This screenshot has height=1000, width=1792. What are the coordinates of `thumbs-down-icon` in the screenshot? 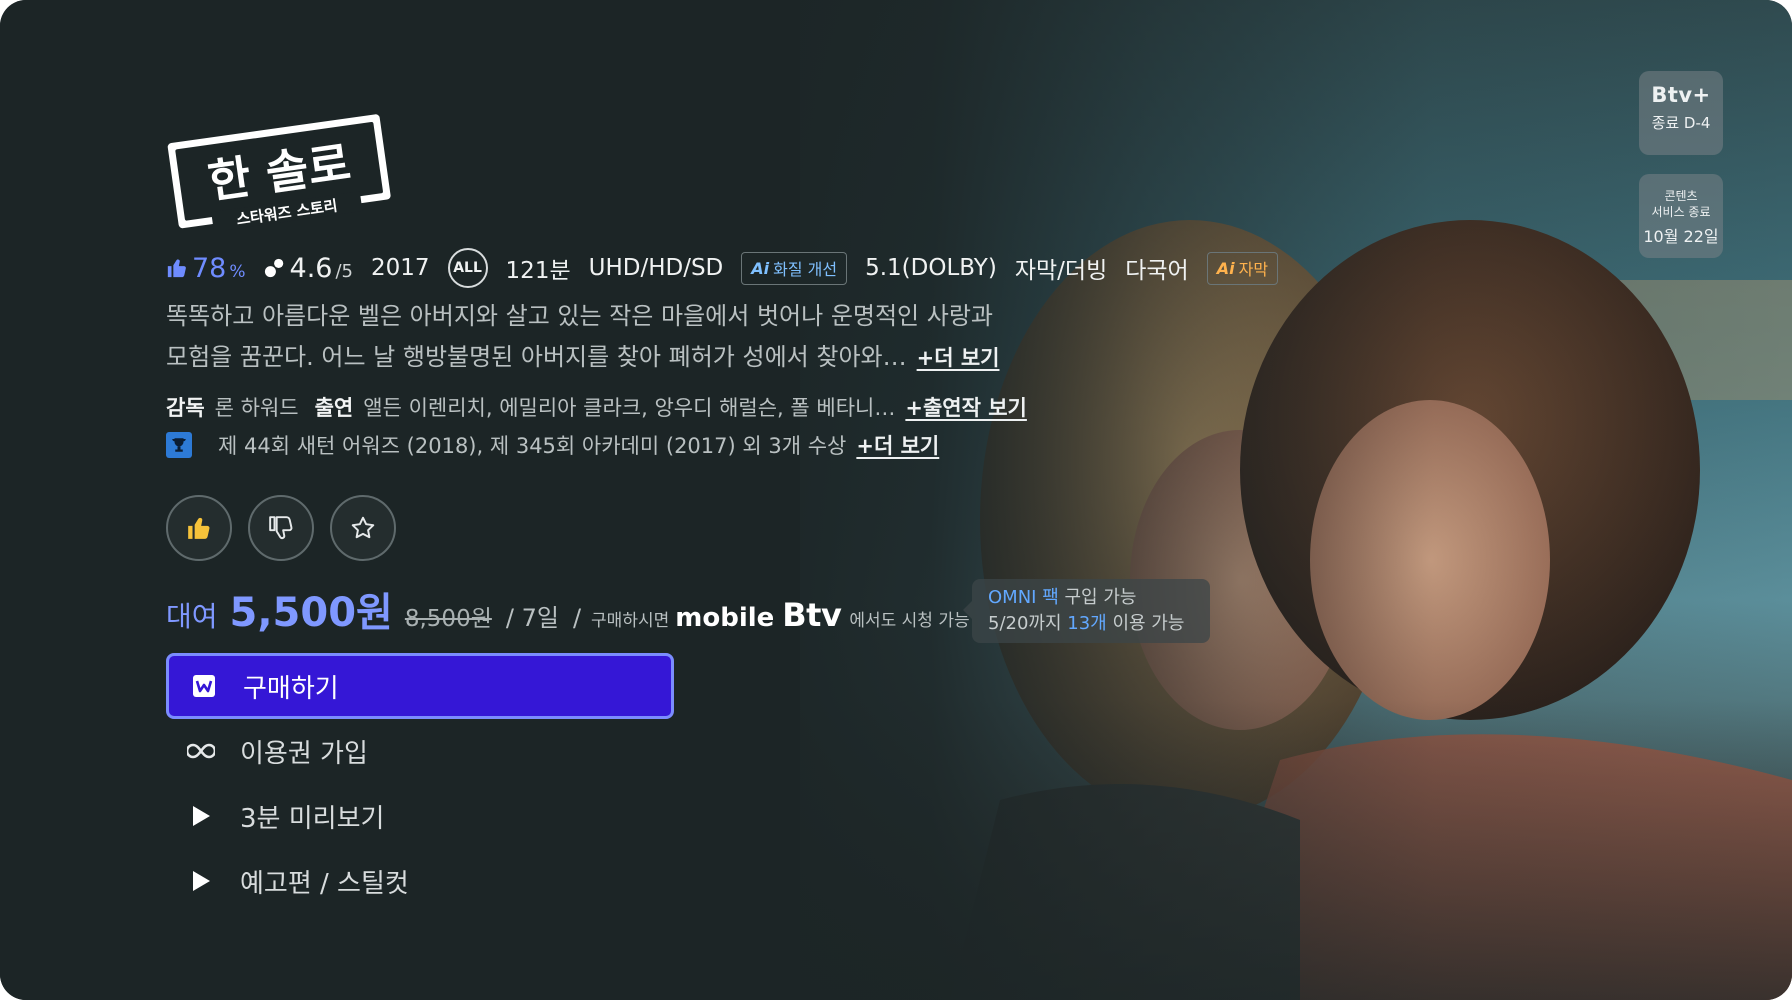 It's located at (281, 528).